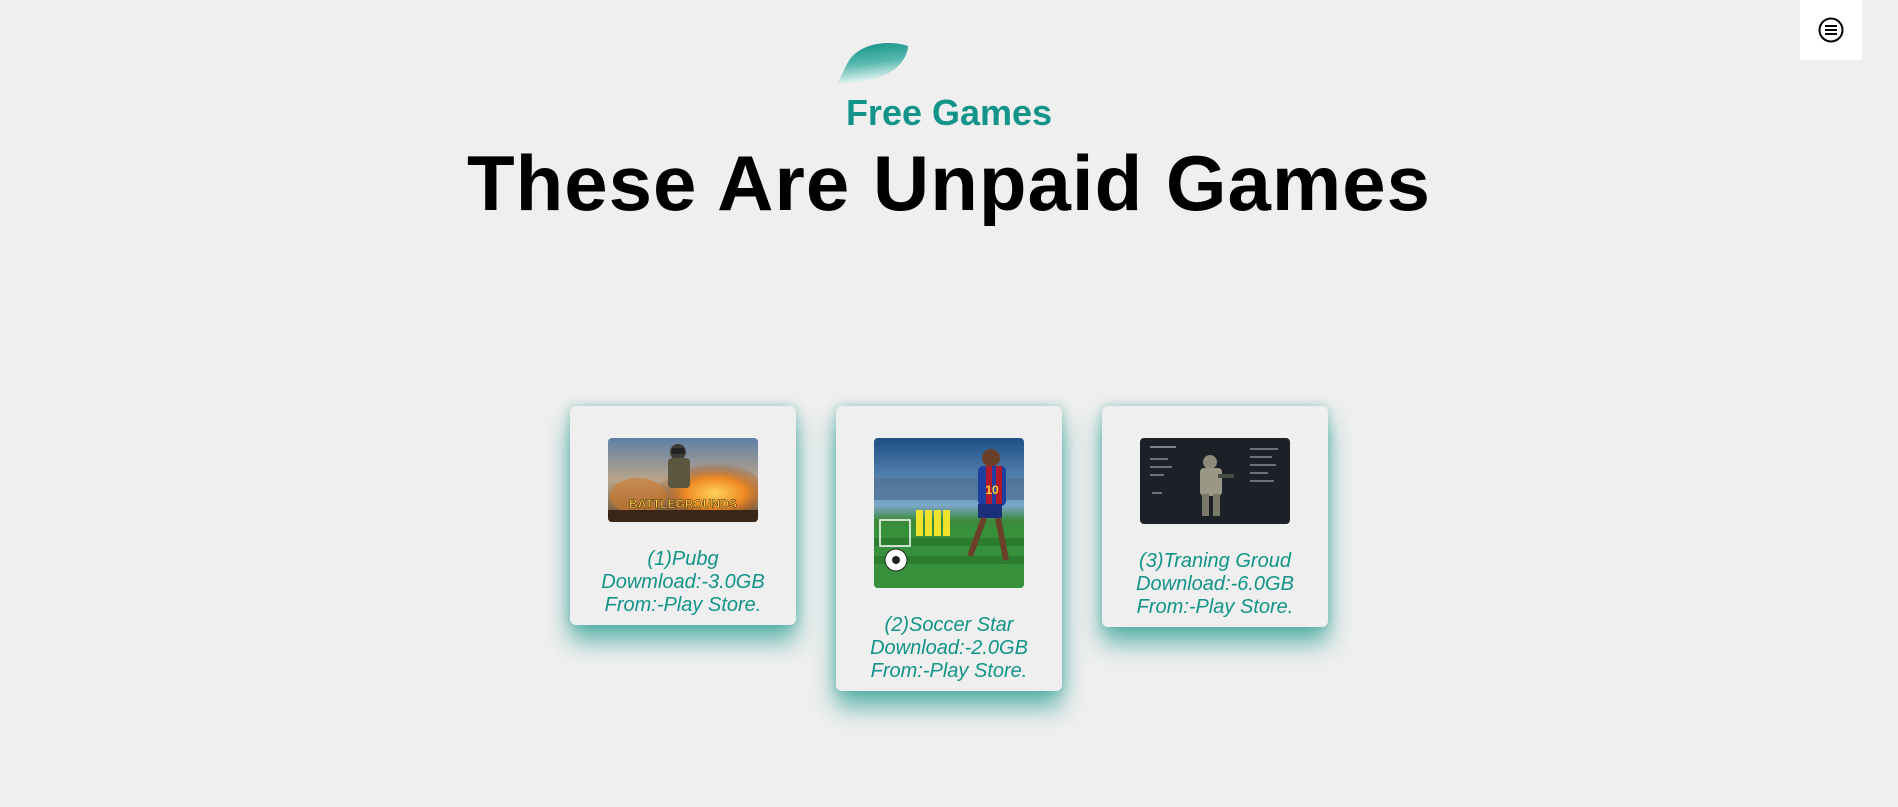 The height and width of the screenshot is (807, 1898). I want to click on section-subtitle: Free Games, so click(949, 112).